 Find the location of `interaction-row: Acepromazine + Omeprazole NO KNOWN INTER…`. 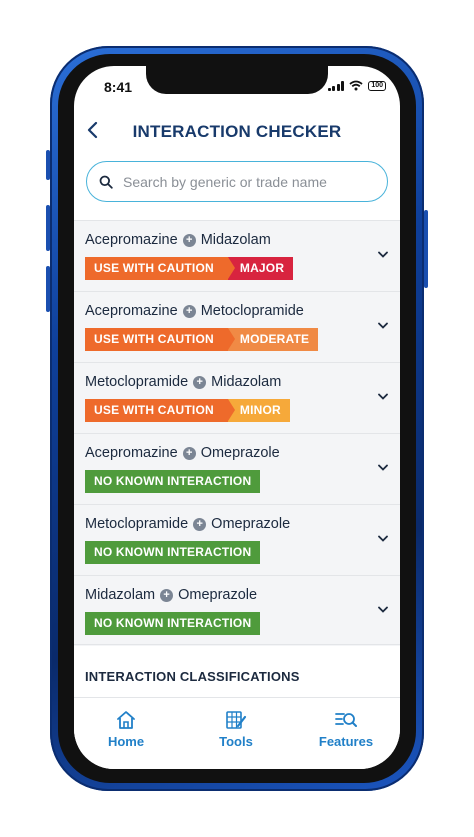

interaction-row: Acepromazine + Omeprazole NO KNOWN INTER… is located at coordinates (237, 468).